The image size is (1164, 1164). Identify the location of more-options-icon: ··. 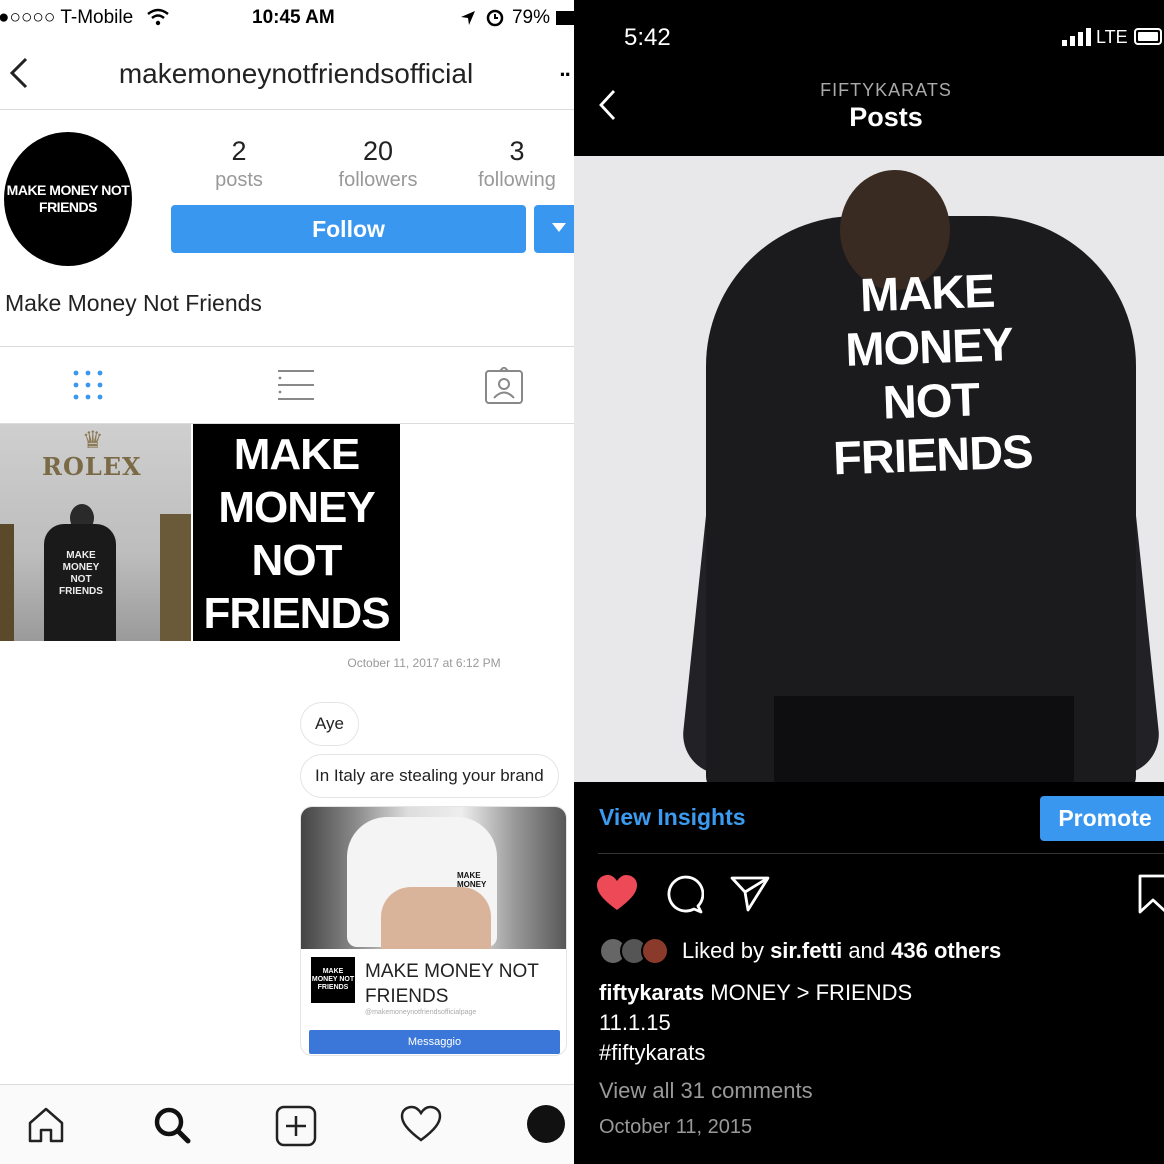
(565, 75).